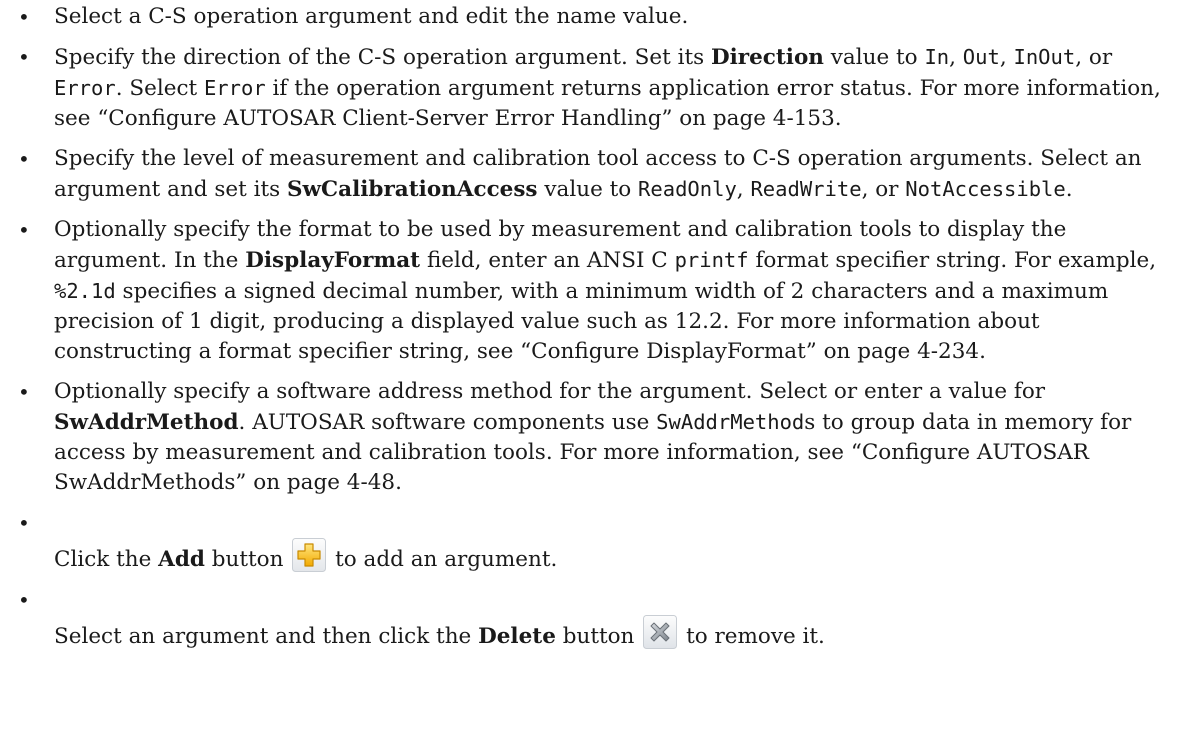 The height and width of the screenshot is (747, 1189). Describe the element at coordinates (985, 189) in the screenshot. I see `code-term: NotAccessible` at that location.